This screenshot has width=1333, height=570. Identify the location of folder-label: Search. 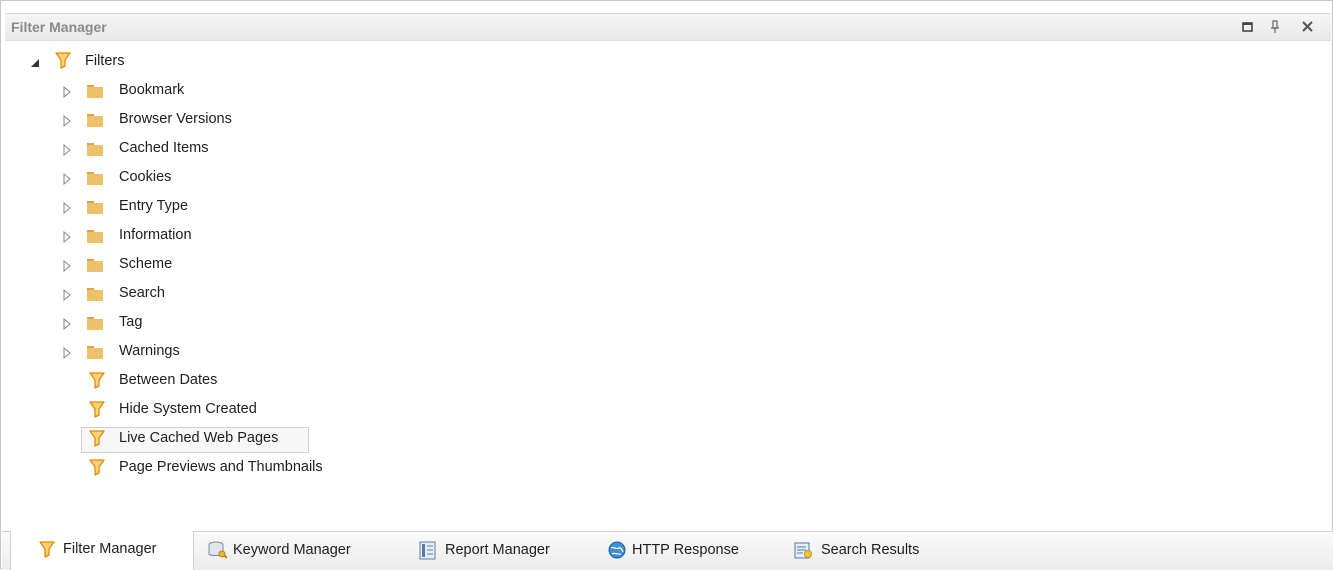
(142, 293).